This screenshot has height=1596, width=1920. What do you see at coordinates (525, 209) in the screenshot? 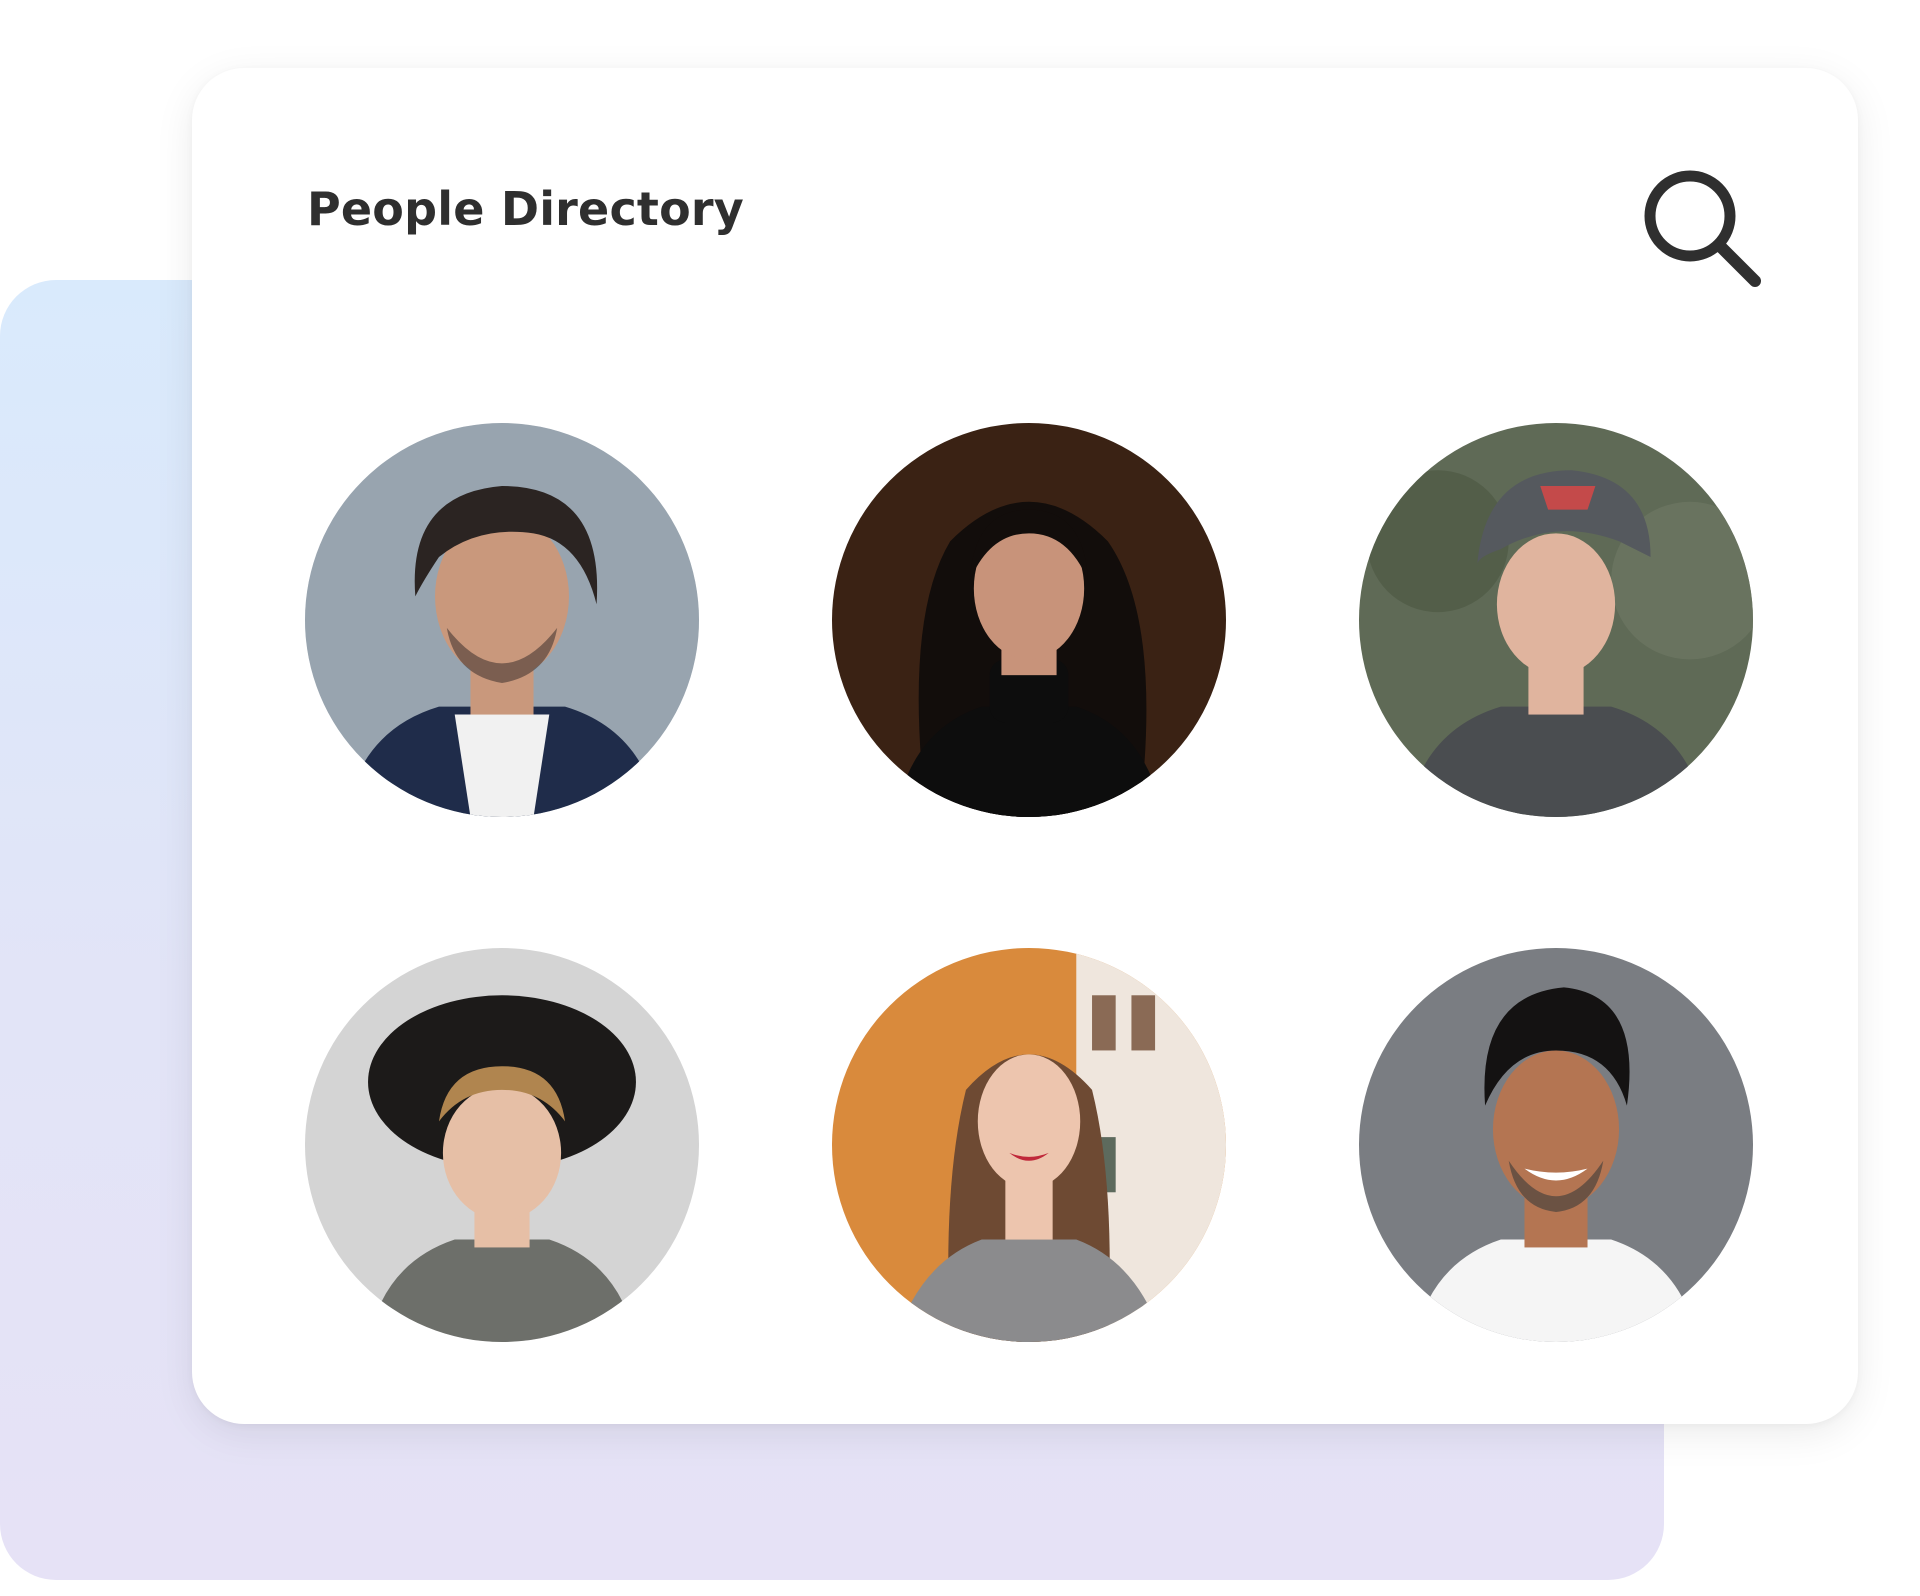
I see `page-title: People Directory` at bounding box center [525, 209].